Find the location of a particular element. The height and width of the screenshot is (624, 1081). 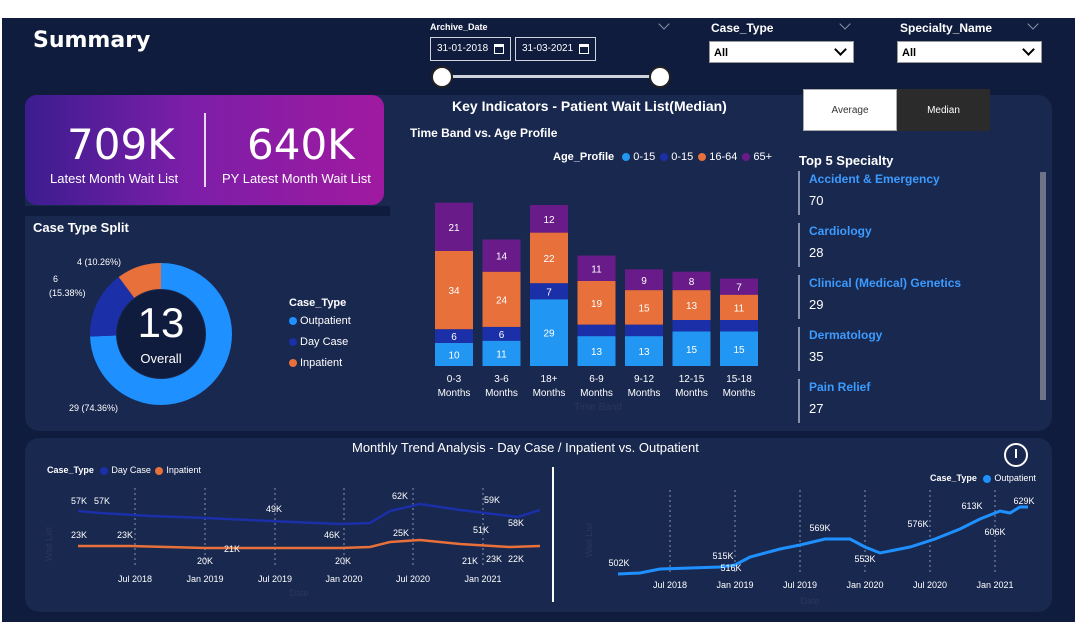

page-title: Summary is located at coordinates (92, 40).